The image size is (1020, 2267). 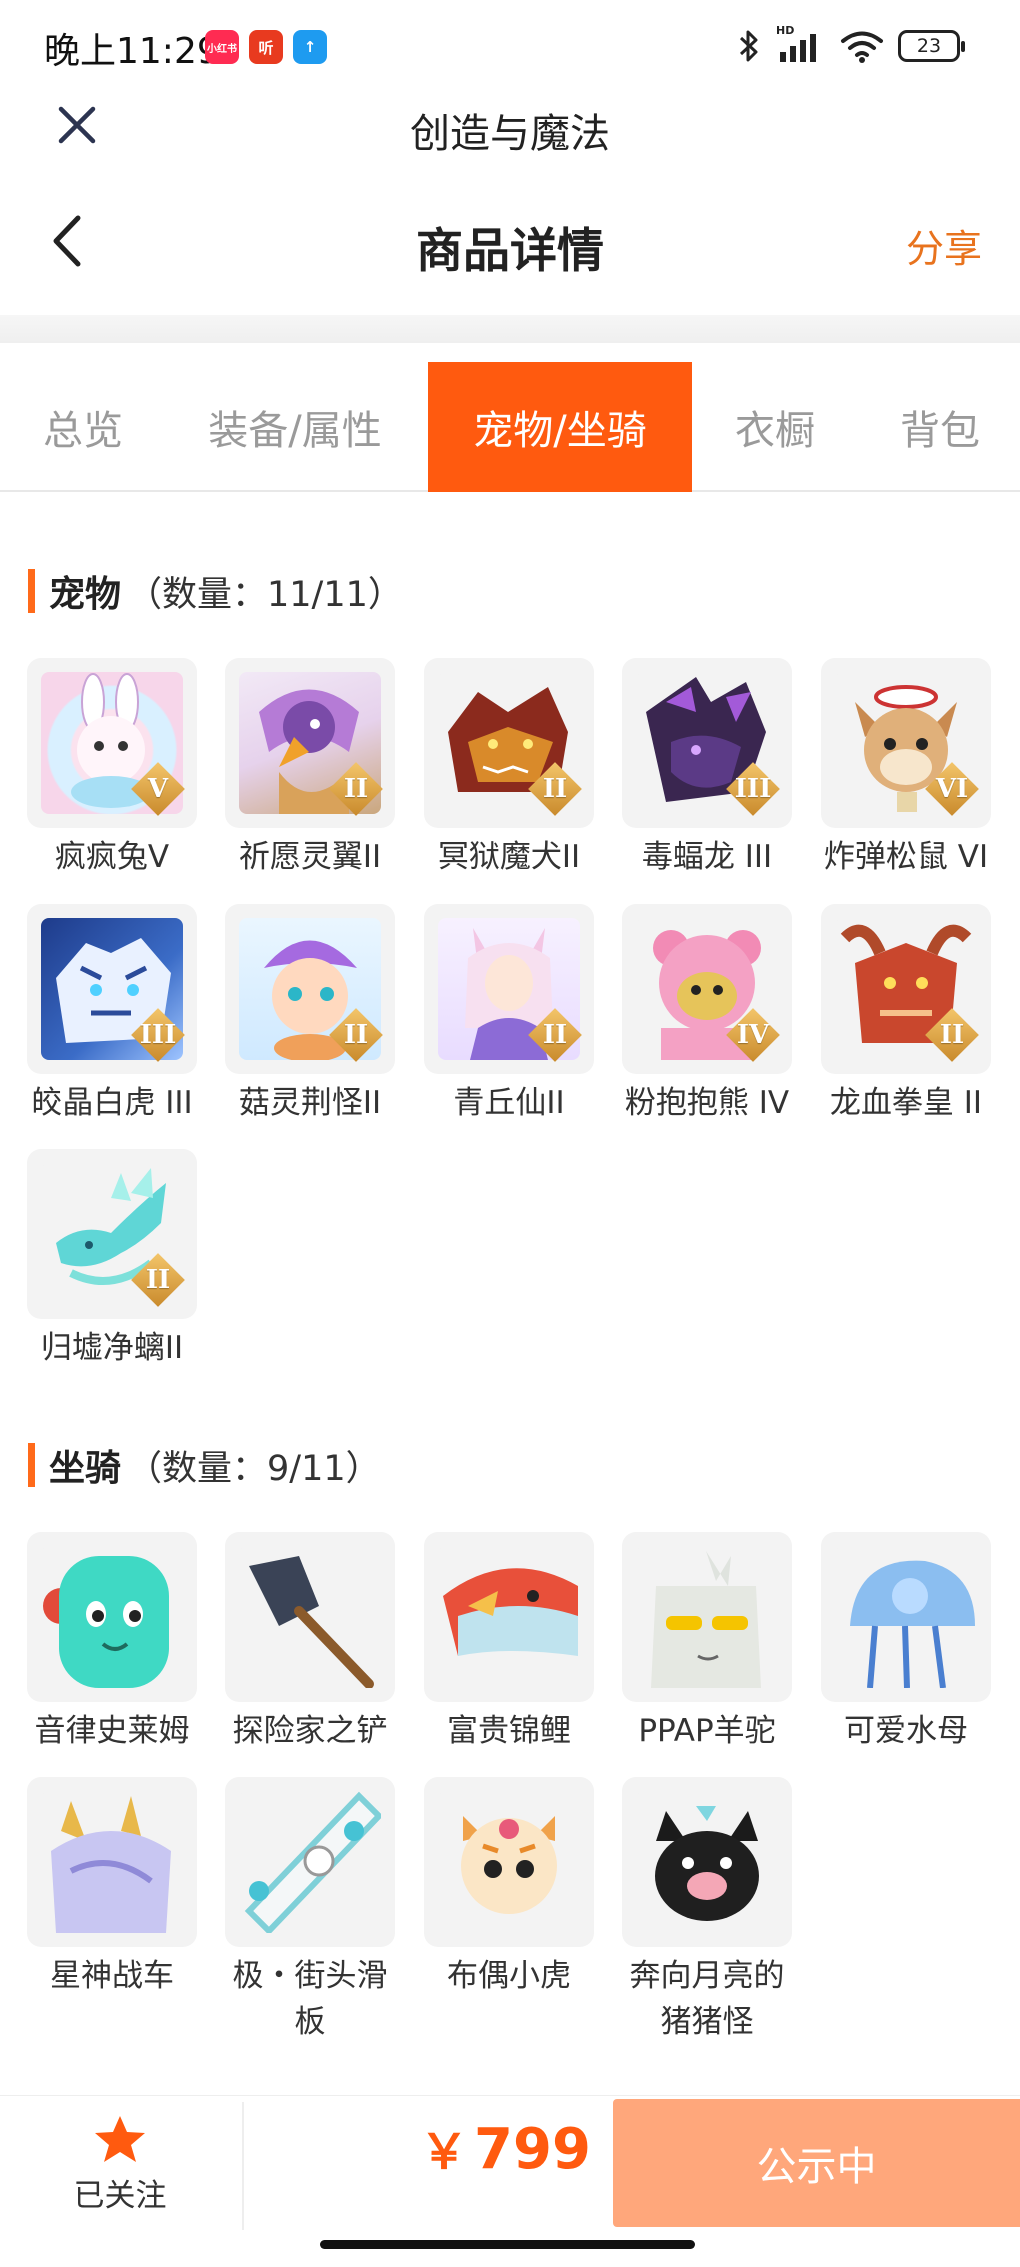 What do you see at coordinates (906, 1015) in the screenshot?
I see `pet-item: II 龙血拳皇 II` at bounding box center [906, 1015].